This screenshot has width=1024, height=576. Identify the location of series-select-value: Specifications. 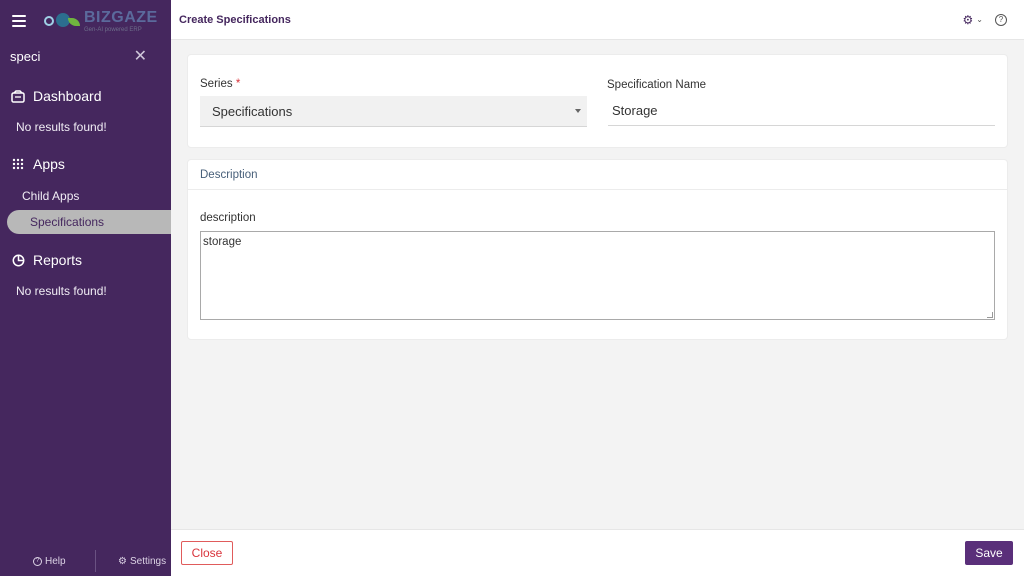
(252, 111).